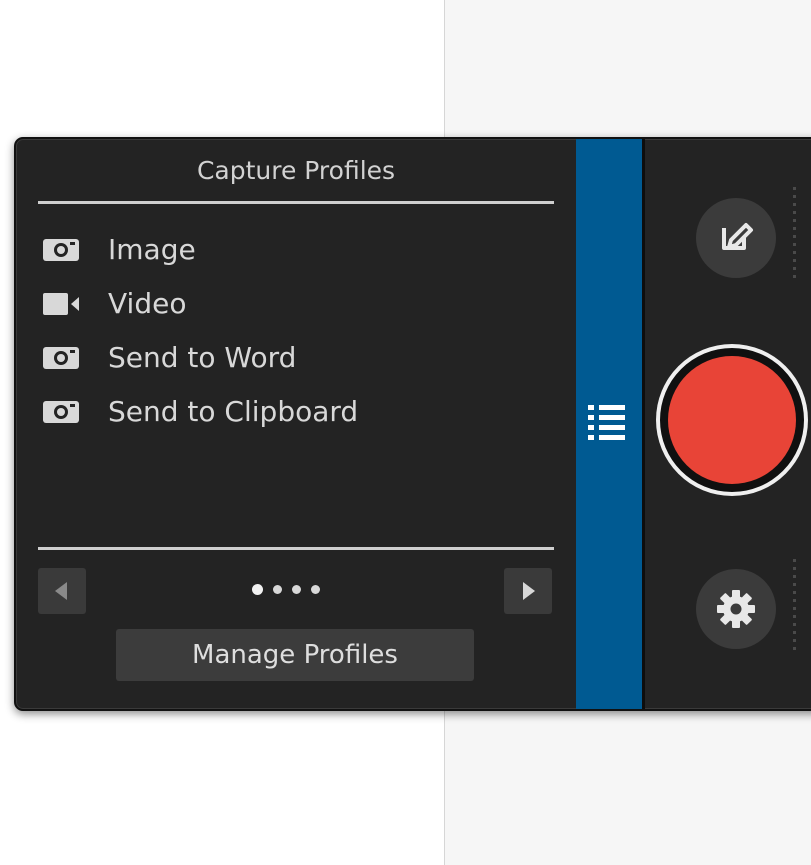  Describe the element at coordinates (288, 250) in the screenshot. I see `profile-item-image: Image` at that location.